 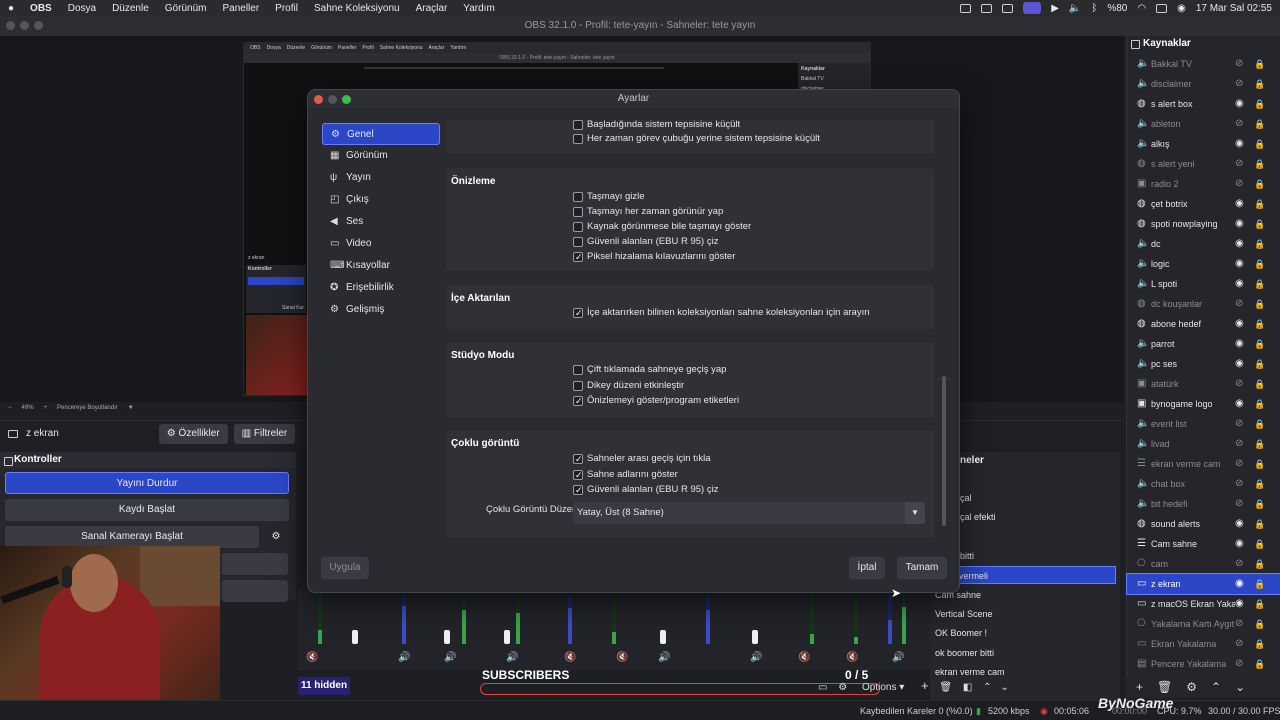 What do you see at coordinates (345, 568) in the screenshot?
I see `apply-button: Uygula` at bounding box center [345, 568].